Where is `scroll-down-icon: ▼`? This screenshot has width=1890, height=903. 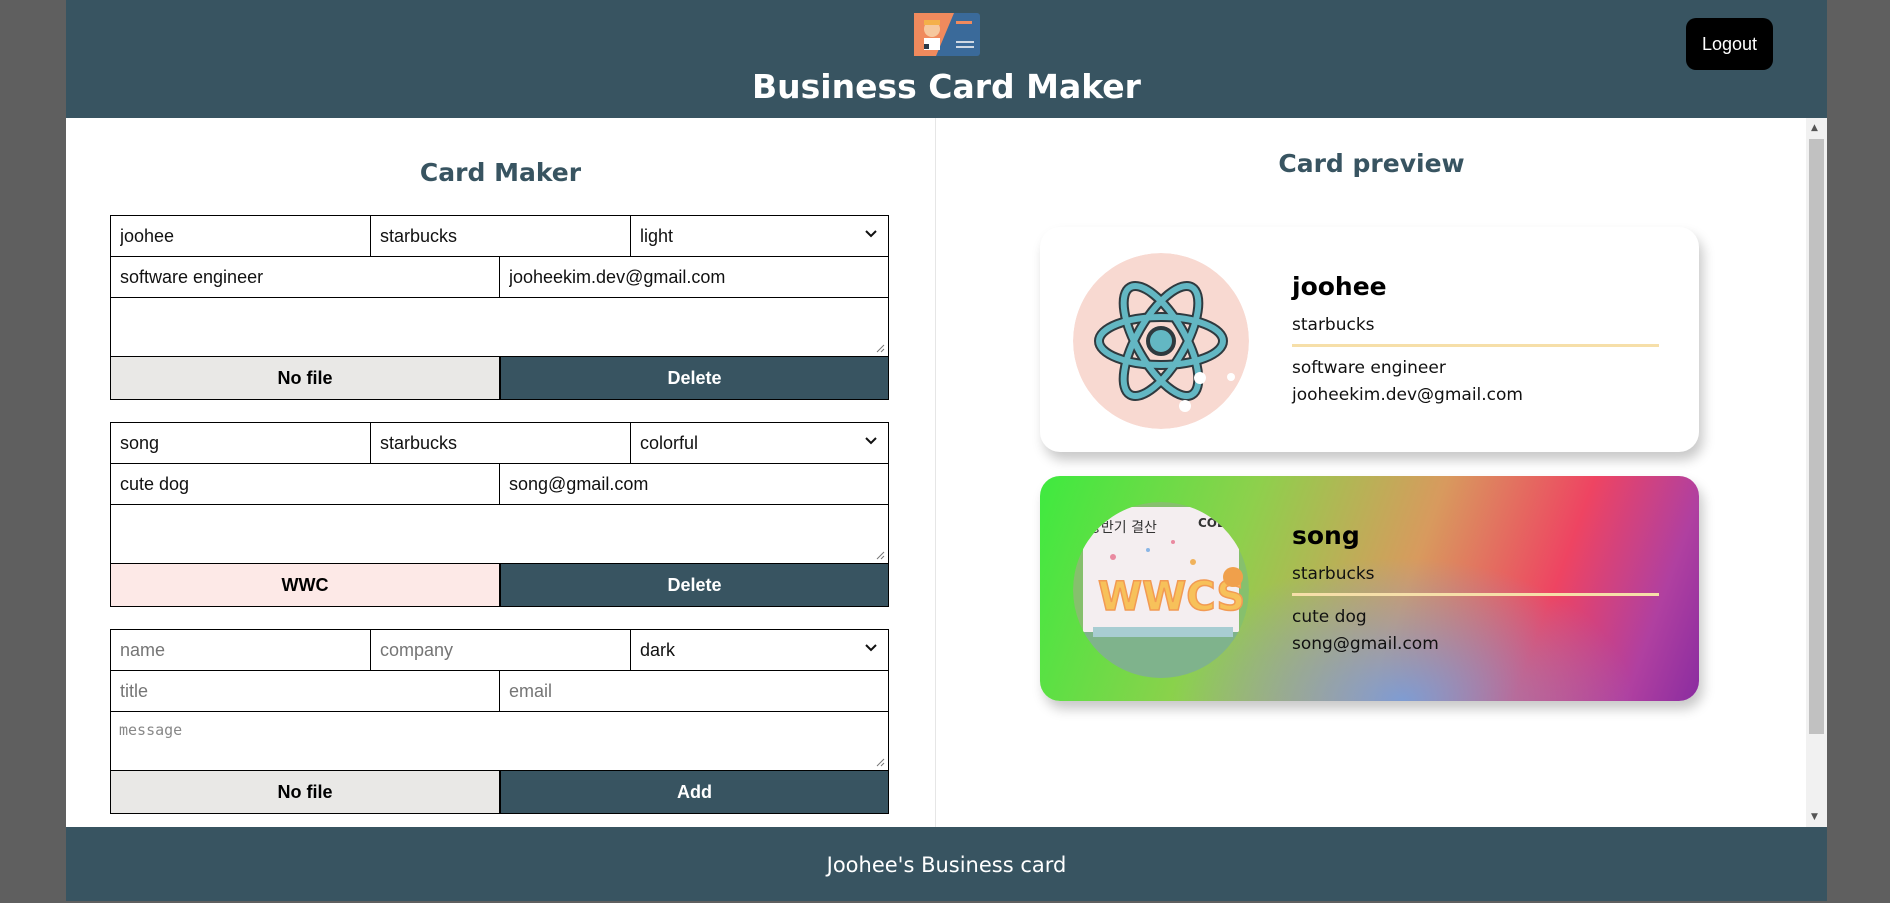 scroll-down-icon: ▼ is located at coordinates (1814, 817).